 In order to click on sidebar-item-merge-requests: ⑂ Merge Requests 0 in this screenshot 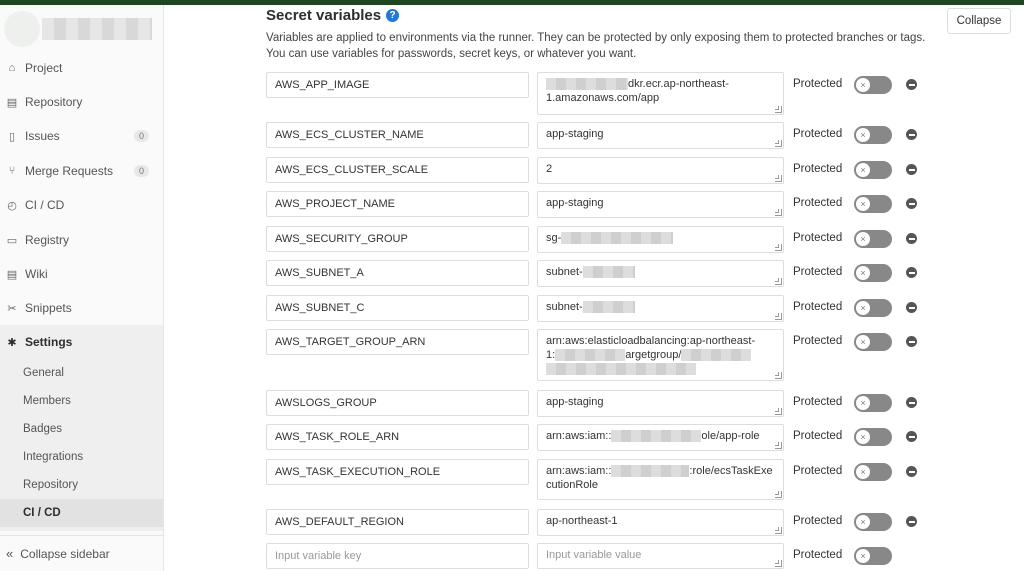, I will do `click(81, 171)`.